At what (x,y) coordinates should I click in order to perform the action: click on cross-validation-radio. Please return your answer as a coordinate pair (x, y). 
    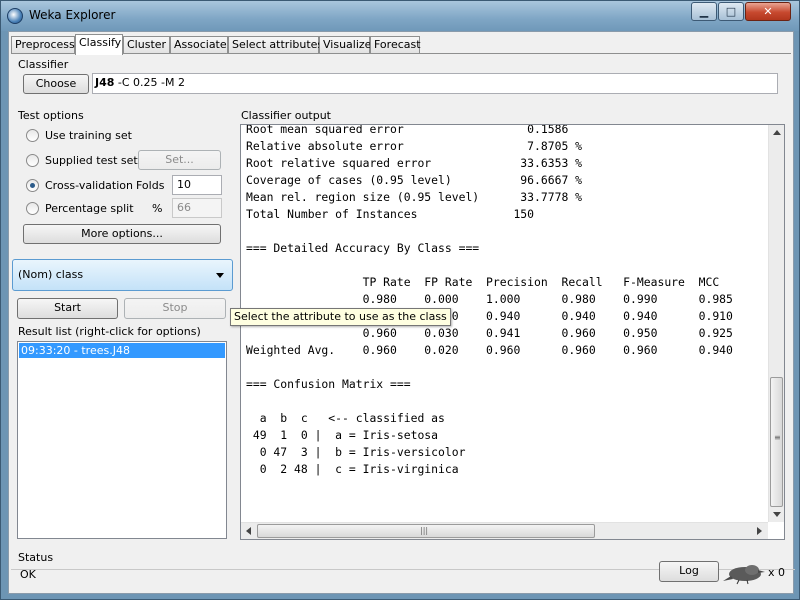
    Looking at the image, I should click on (32, 185).